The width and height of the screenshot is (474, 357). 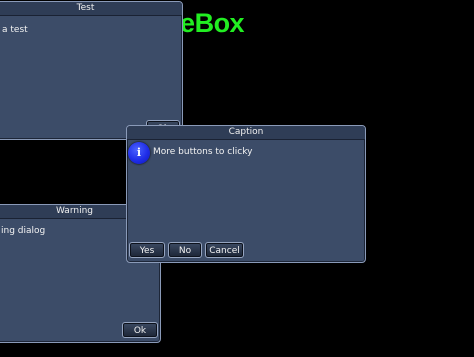 I want to click on info-icon-glyph: i, so click(x=139, y=152).